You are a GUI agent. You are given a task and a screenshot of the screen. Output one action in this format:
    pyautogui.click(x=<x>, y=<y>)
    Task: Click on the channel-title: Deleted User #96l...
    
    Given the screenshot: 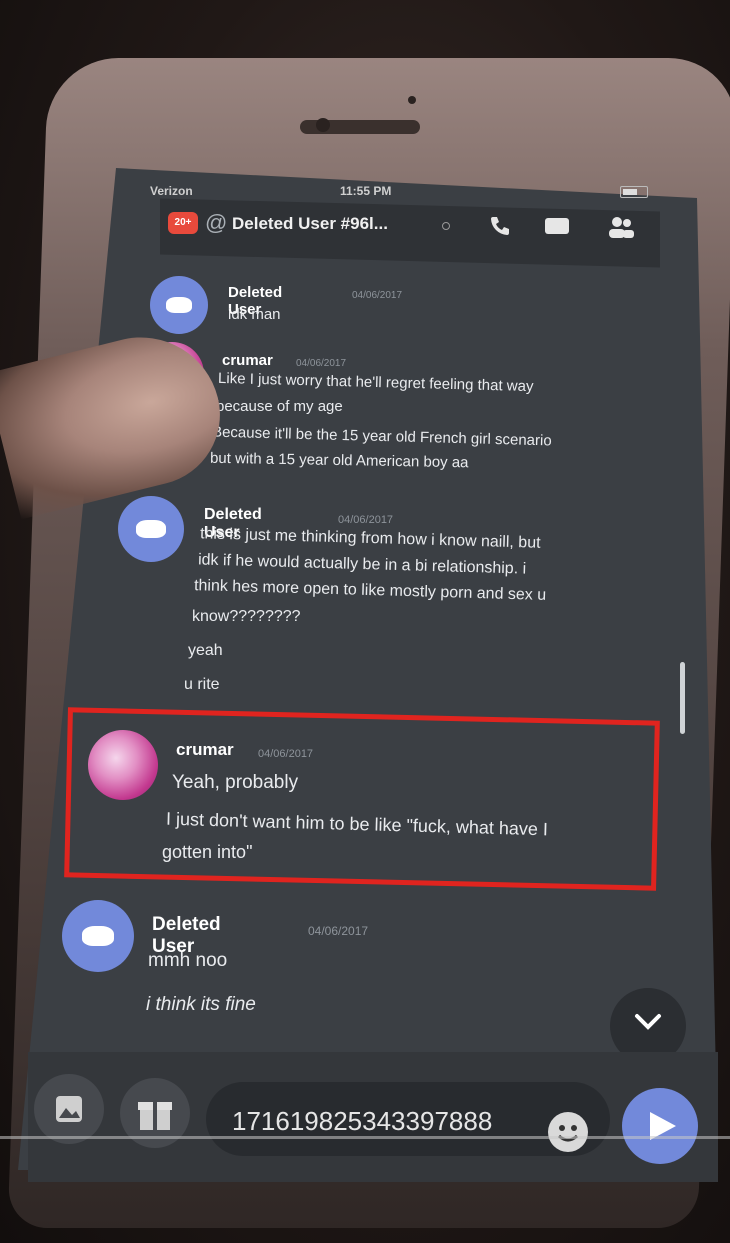 What is the action you would take?
    pyautogui.click(x=310, y=224)
    